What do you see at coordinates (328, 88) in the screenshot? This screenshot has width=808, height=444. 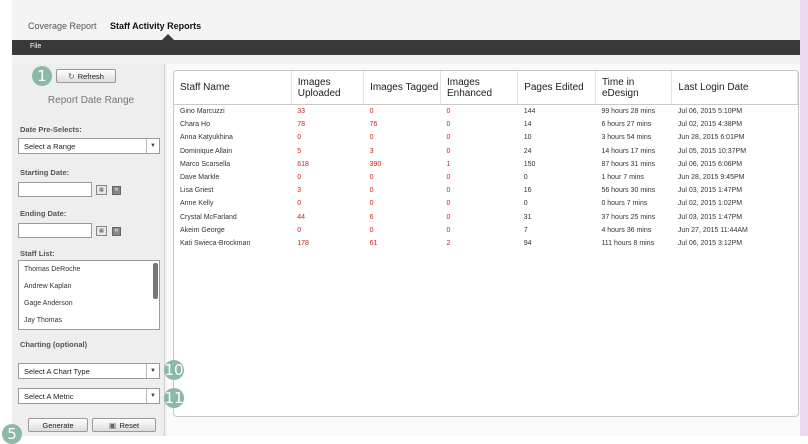 I see `column-header-images-uploaded: Images Uploaded` at bounding box center [328, 88].